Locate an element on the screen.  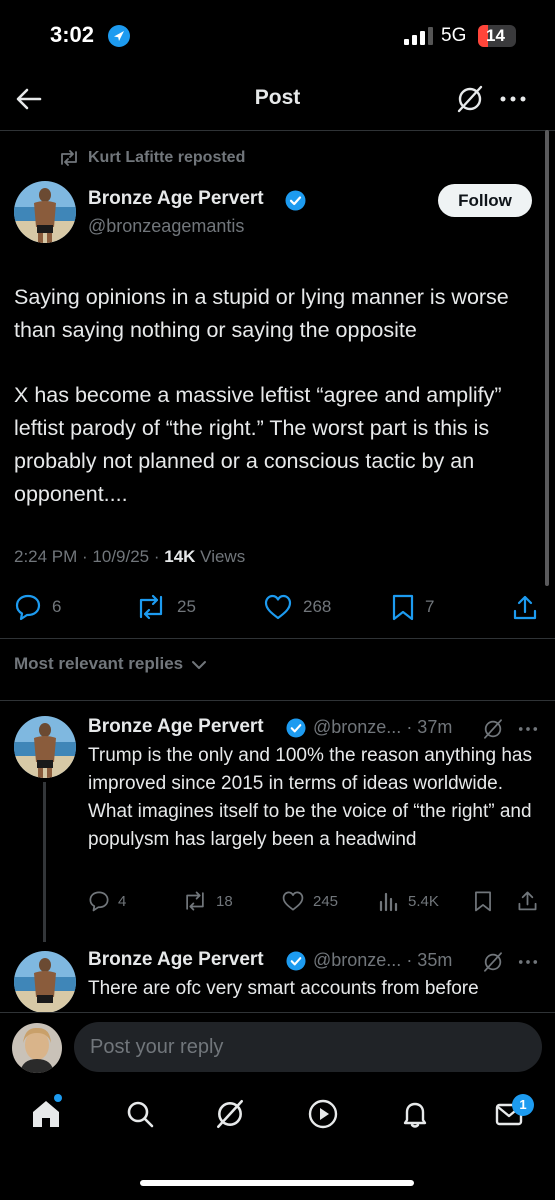
home-indicator is located at coordinates (277, 1183).